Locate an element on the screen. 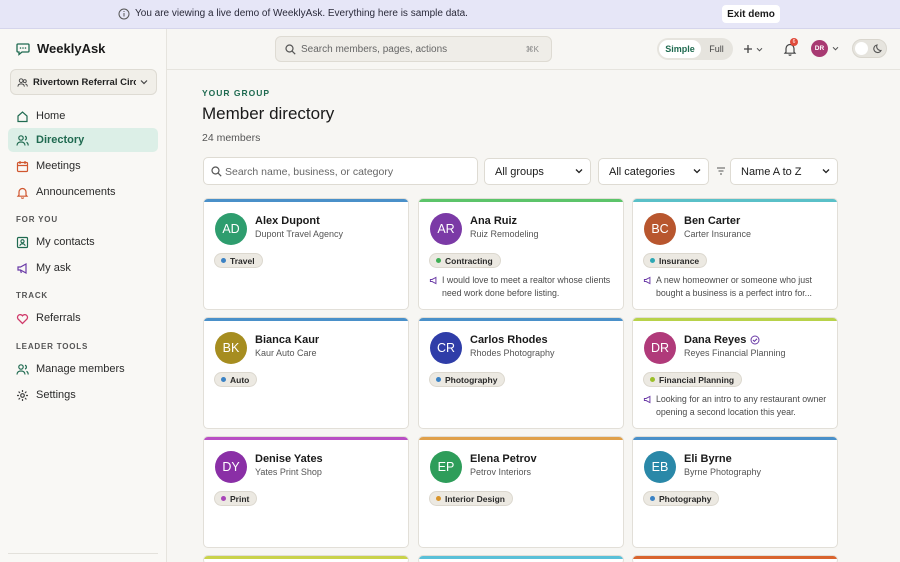 This screenshot has width=900, height=562. sidebar-item-directory: Directory is located at coordinates (83, 140).